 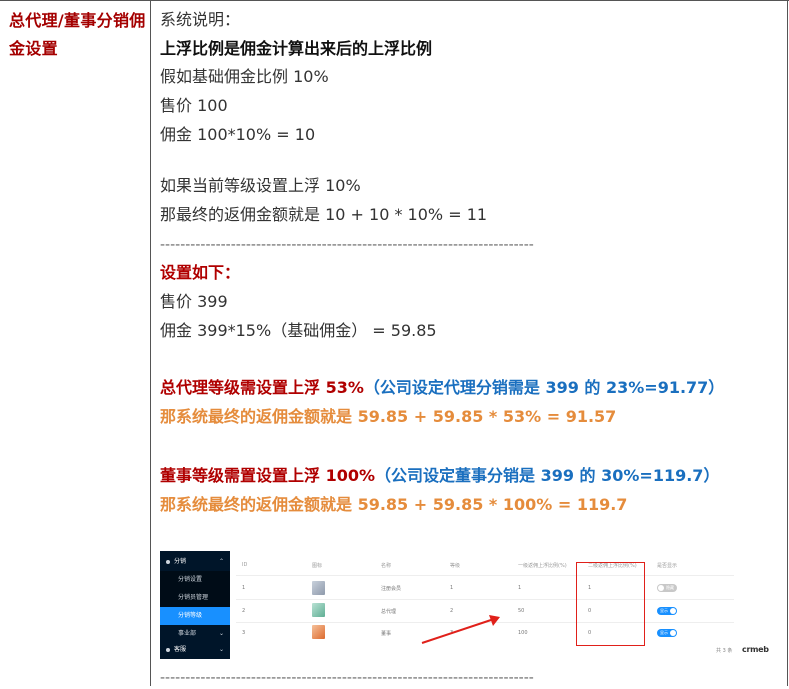 I want to click on red-arrow-icon, so click(x=460, y=629).